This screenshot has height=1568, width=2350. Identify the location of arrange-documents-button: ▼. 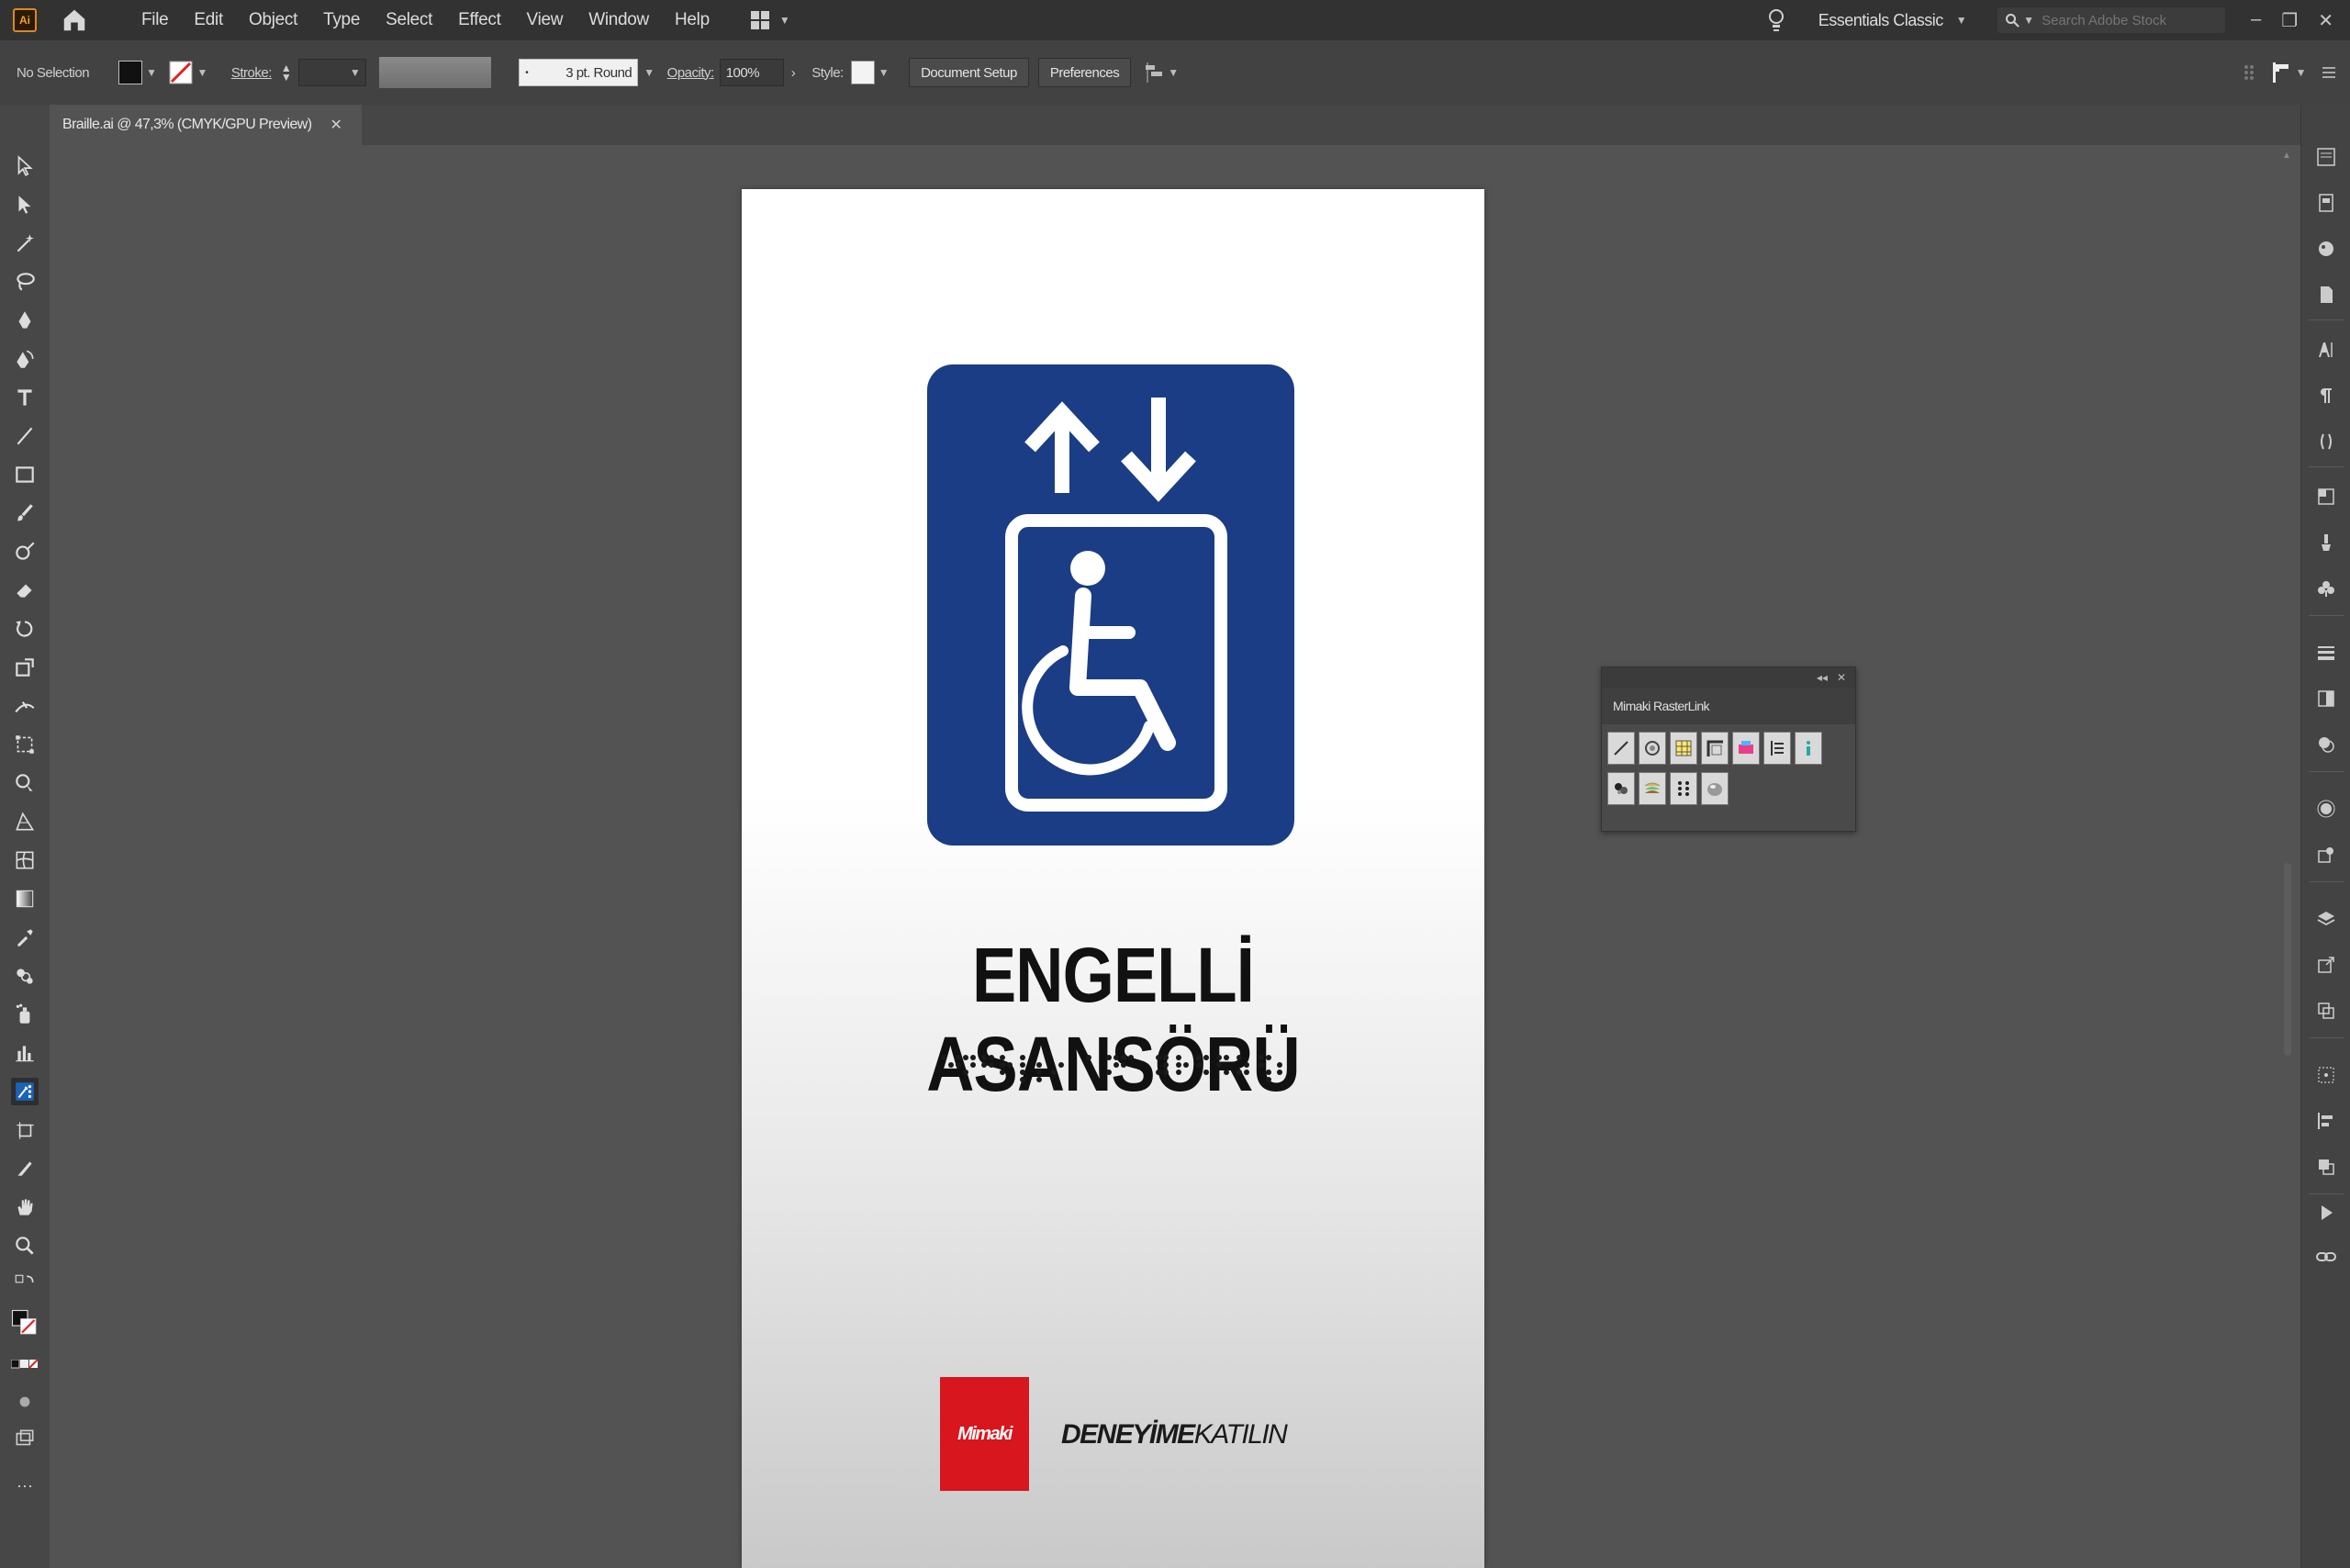
(770, 20).